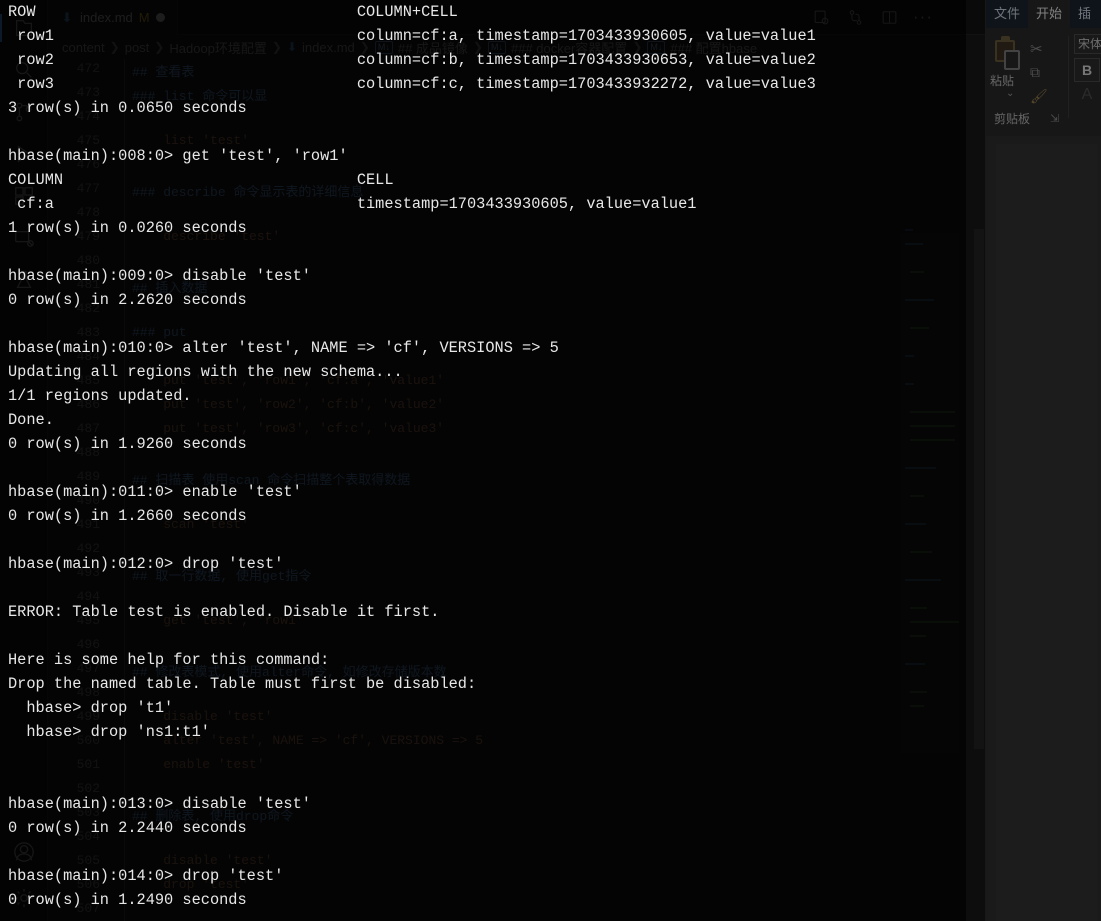 Image resolution: width=1101 pixels, height=921 pixels. I want to click on terminal-line: hbase(main):011:0> enable 'test', so click(155, 492).